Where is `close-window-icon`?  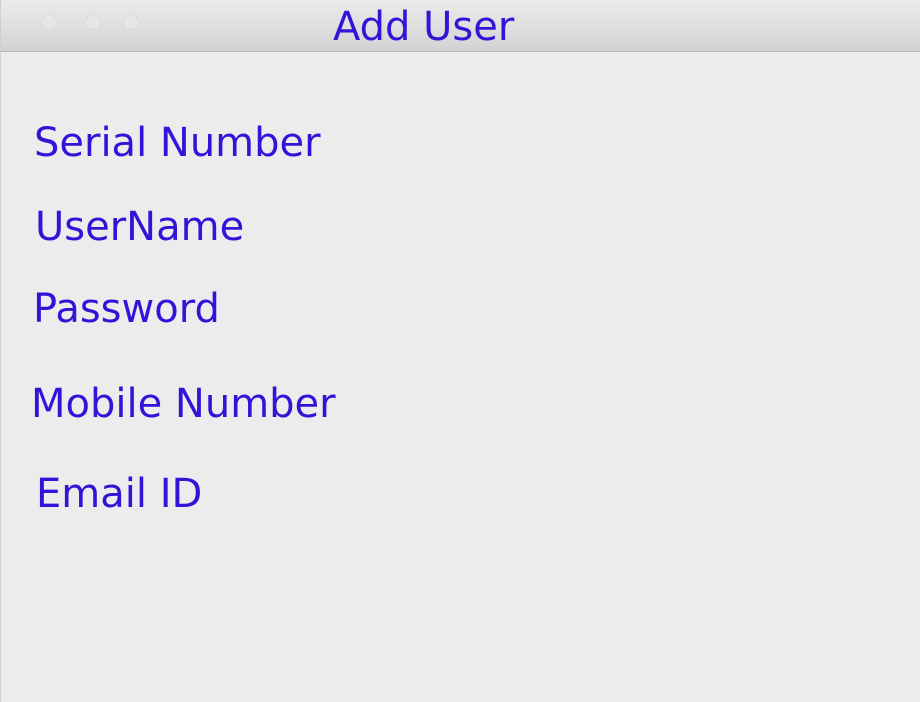
close-window-icon is located at coordinates (49, 22).